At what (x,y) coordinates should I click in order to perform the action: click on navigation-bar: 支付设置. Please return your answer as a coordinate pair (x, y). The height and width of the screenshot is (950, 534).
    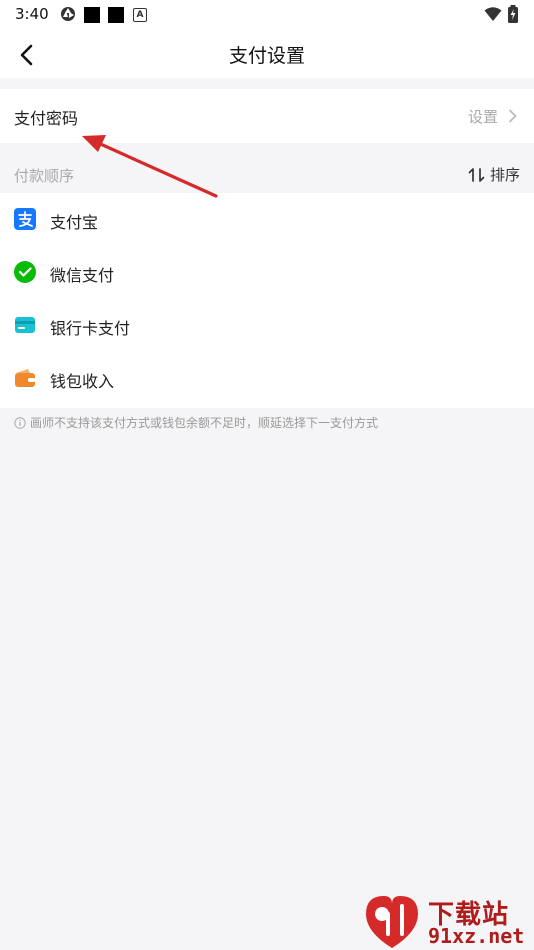
    Looking at the image, I should click on (267, 54).